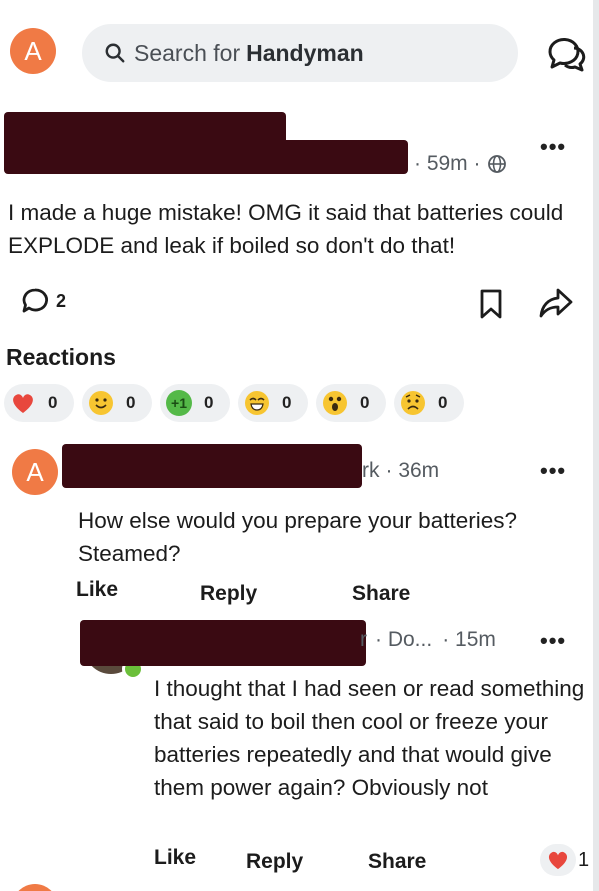 The height and width of the screenshot is (891, 599). What do you see at coordinates (305, 52) in the screenshot?
I see `search-group-name: Handyman` at bounding box center [305, 52].